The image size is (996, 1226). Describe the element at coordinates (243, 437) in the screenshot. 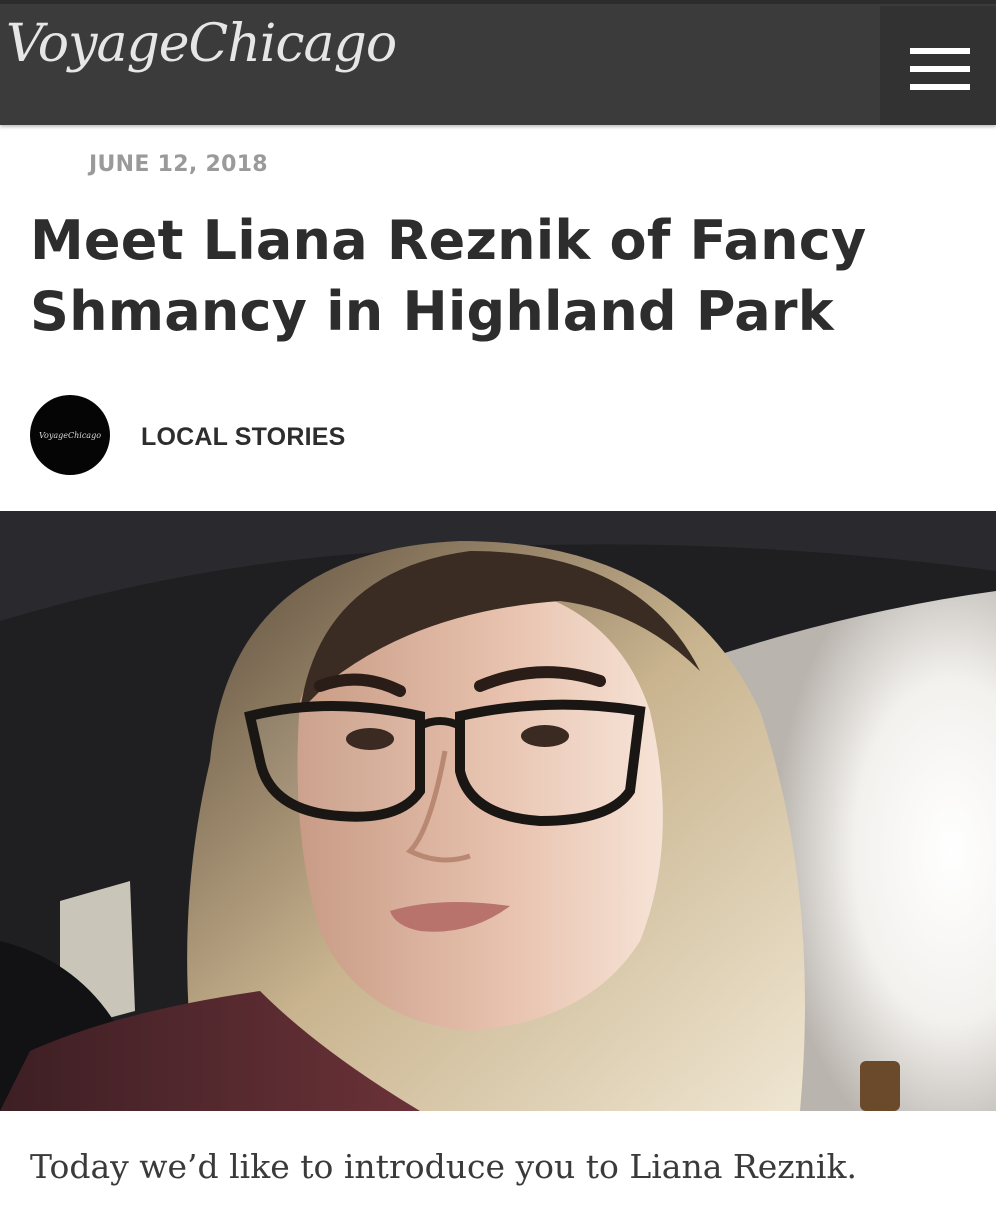

I see `category-link: LOCAL STORIES` at that location.